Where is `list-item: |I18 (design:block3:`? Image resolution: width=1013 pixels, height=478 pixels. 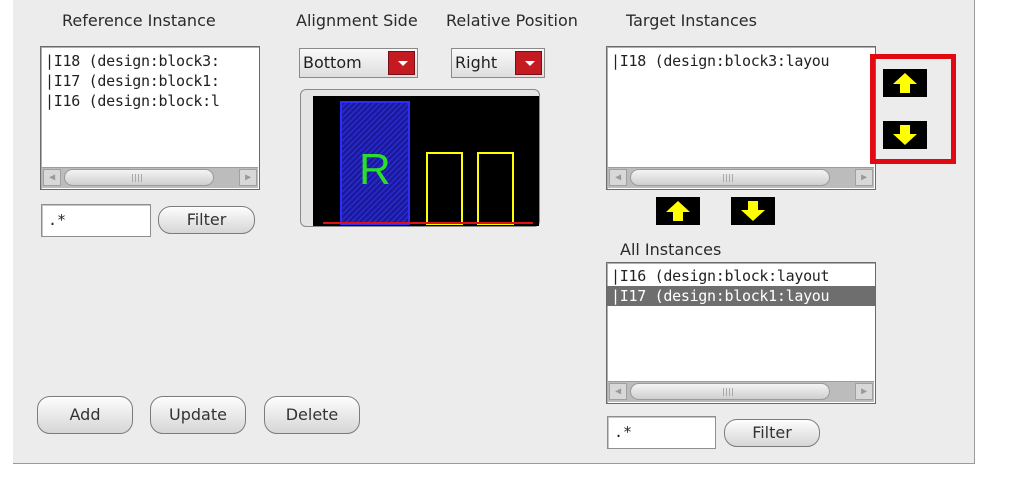 list-item: |I18 (design:block3: is located at coordinates (150, 61).